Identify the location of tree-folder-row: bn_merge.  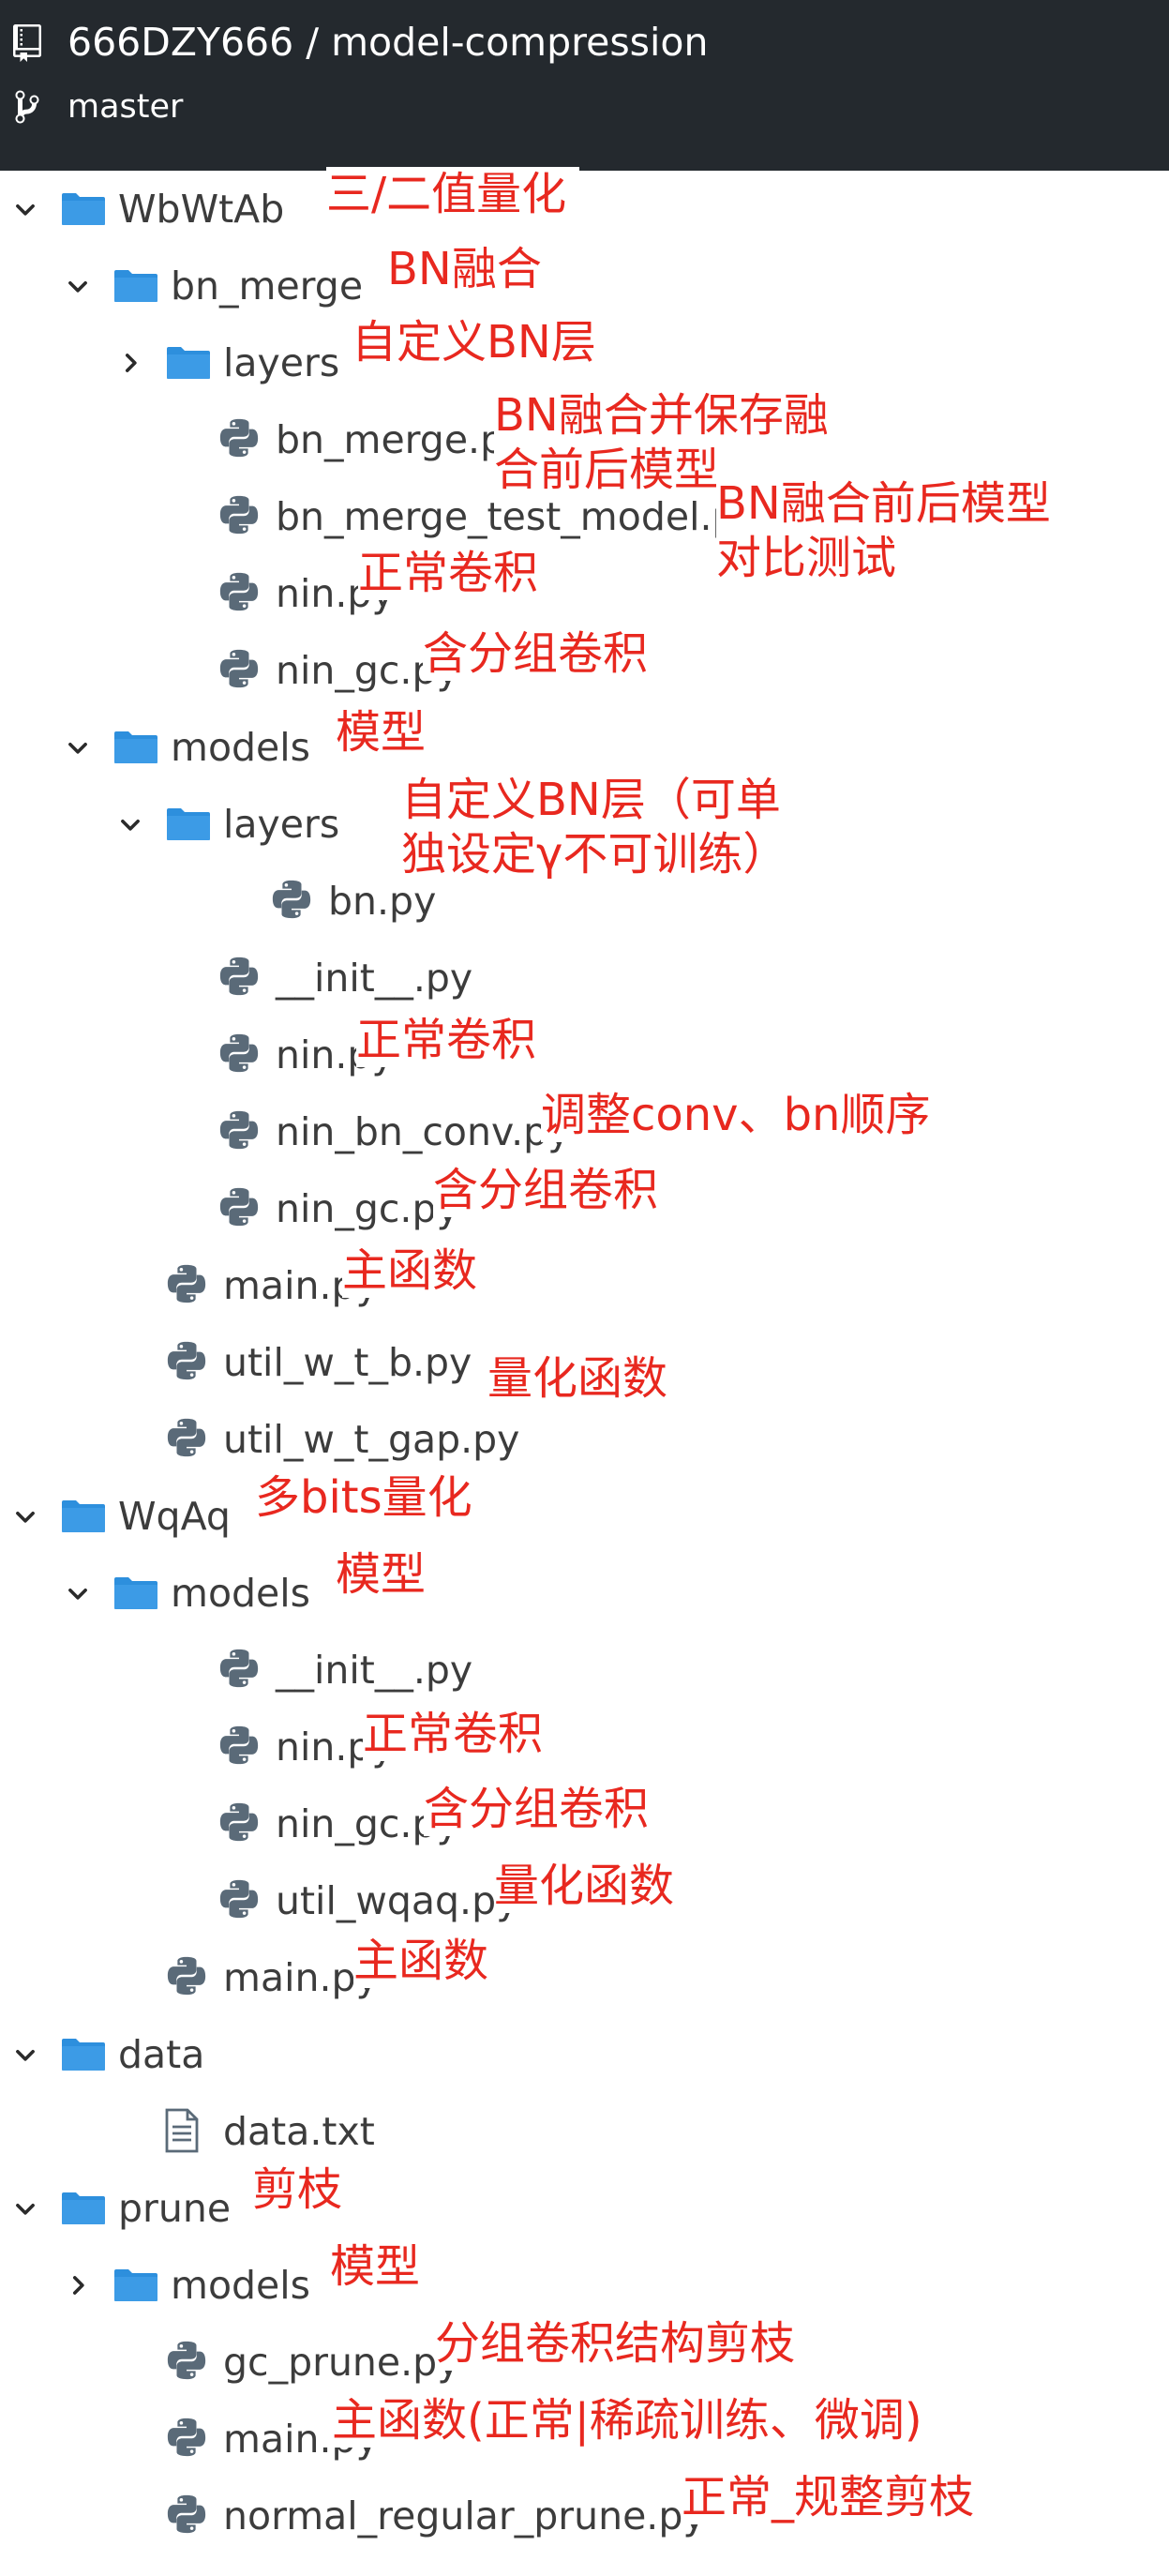
(584, 286).